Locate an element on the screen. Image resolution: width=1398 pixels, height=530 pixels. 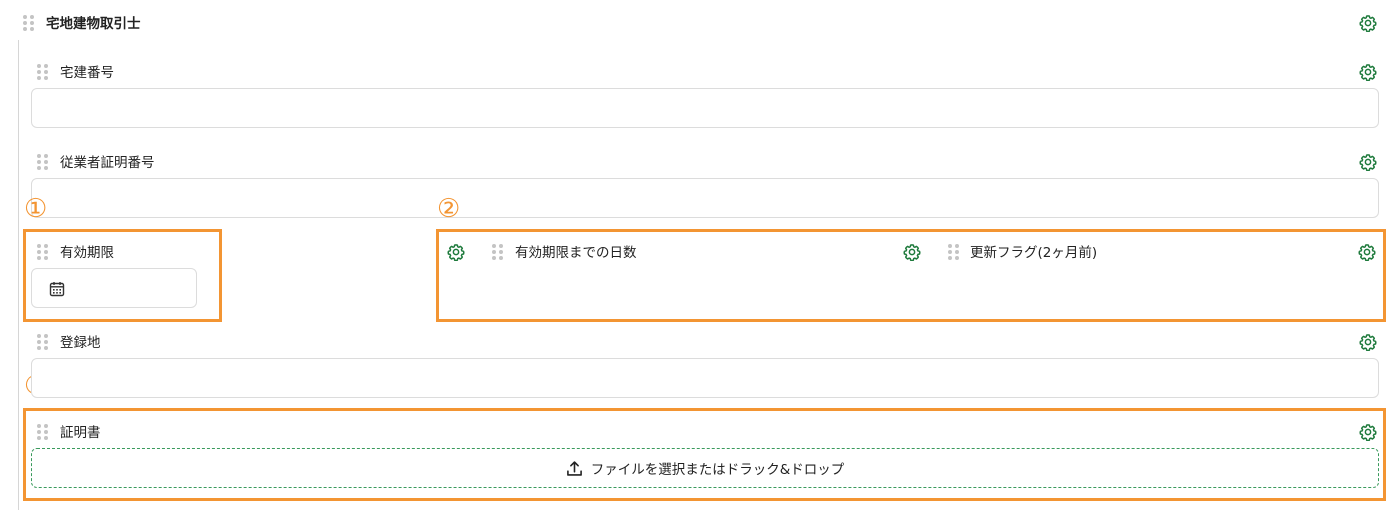
employee-cert-input is located at coordinates (705, 198).